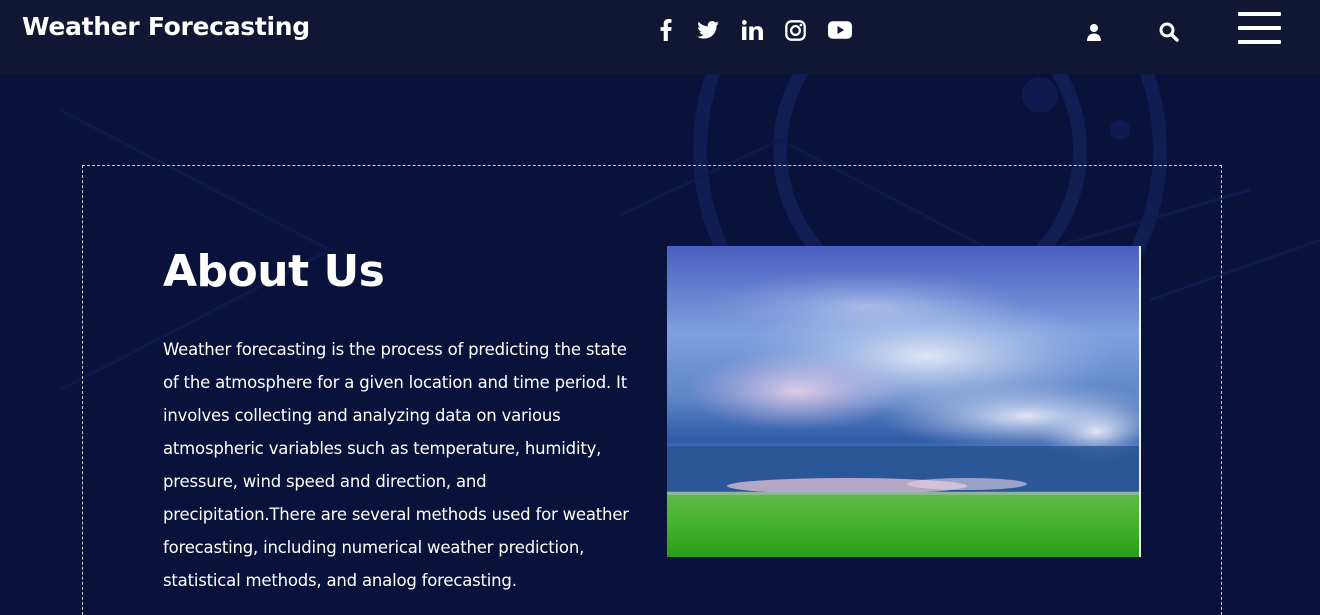  I want to click on youtube-icon, so click(840, 30).